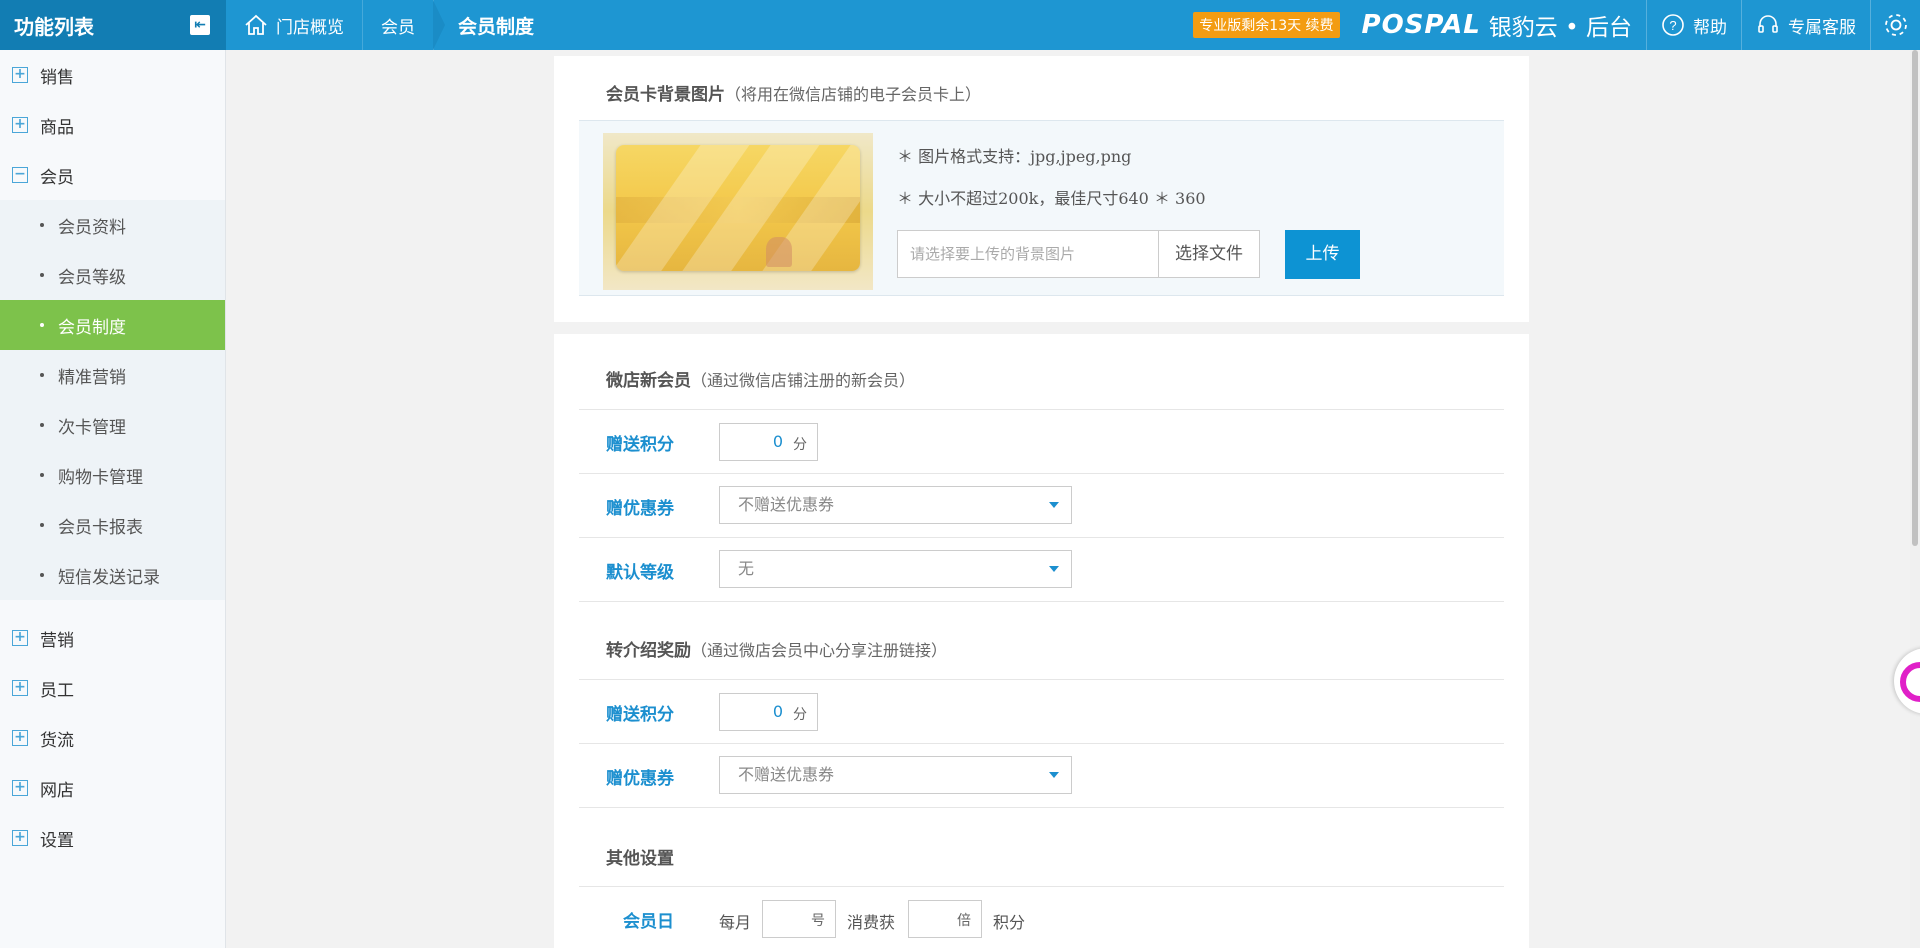  I want to click on bg-section-note: （将用在微信店铺的电子会员卡上）, so click(853, 94).